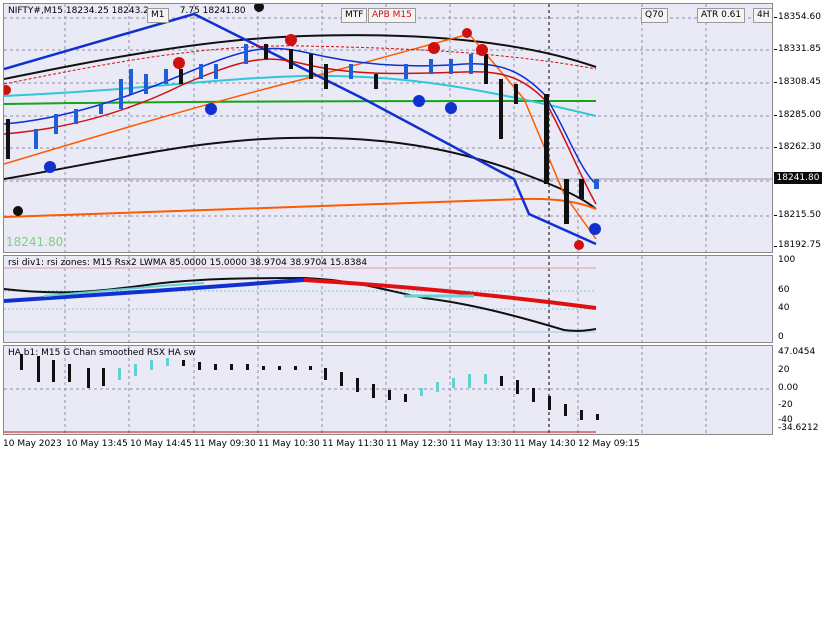  What do you see at coordinates (78, 11) in the screenshot?
I see `symbol-ohlc-text: NIFTY#,M15 18234.25 18243.2` at bounding box center [78, 11].